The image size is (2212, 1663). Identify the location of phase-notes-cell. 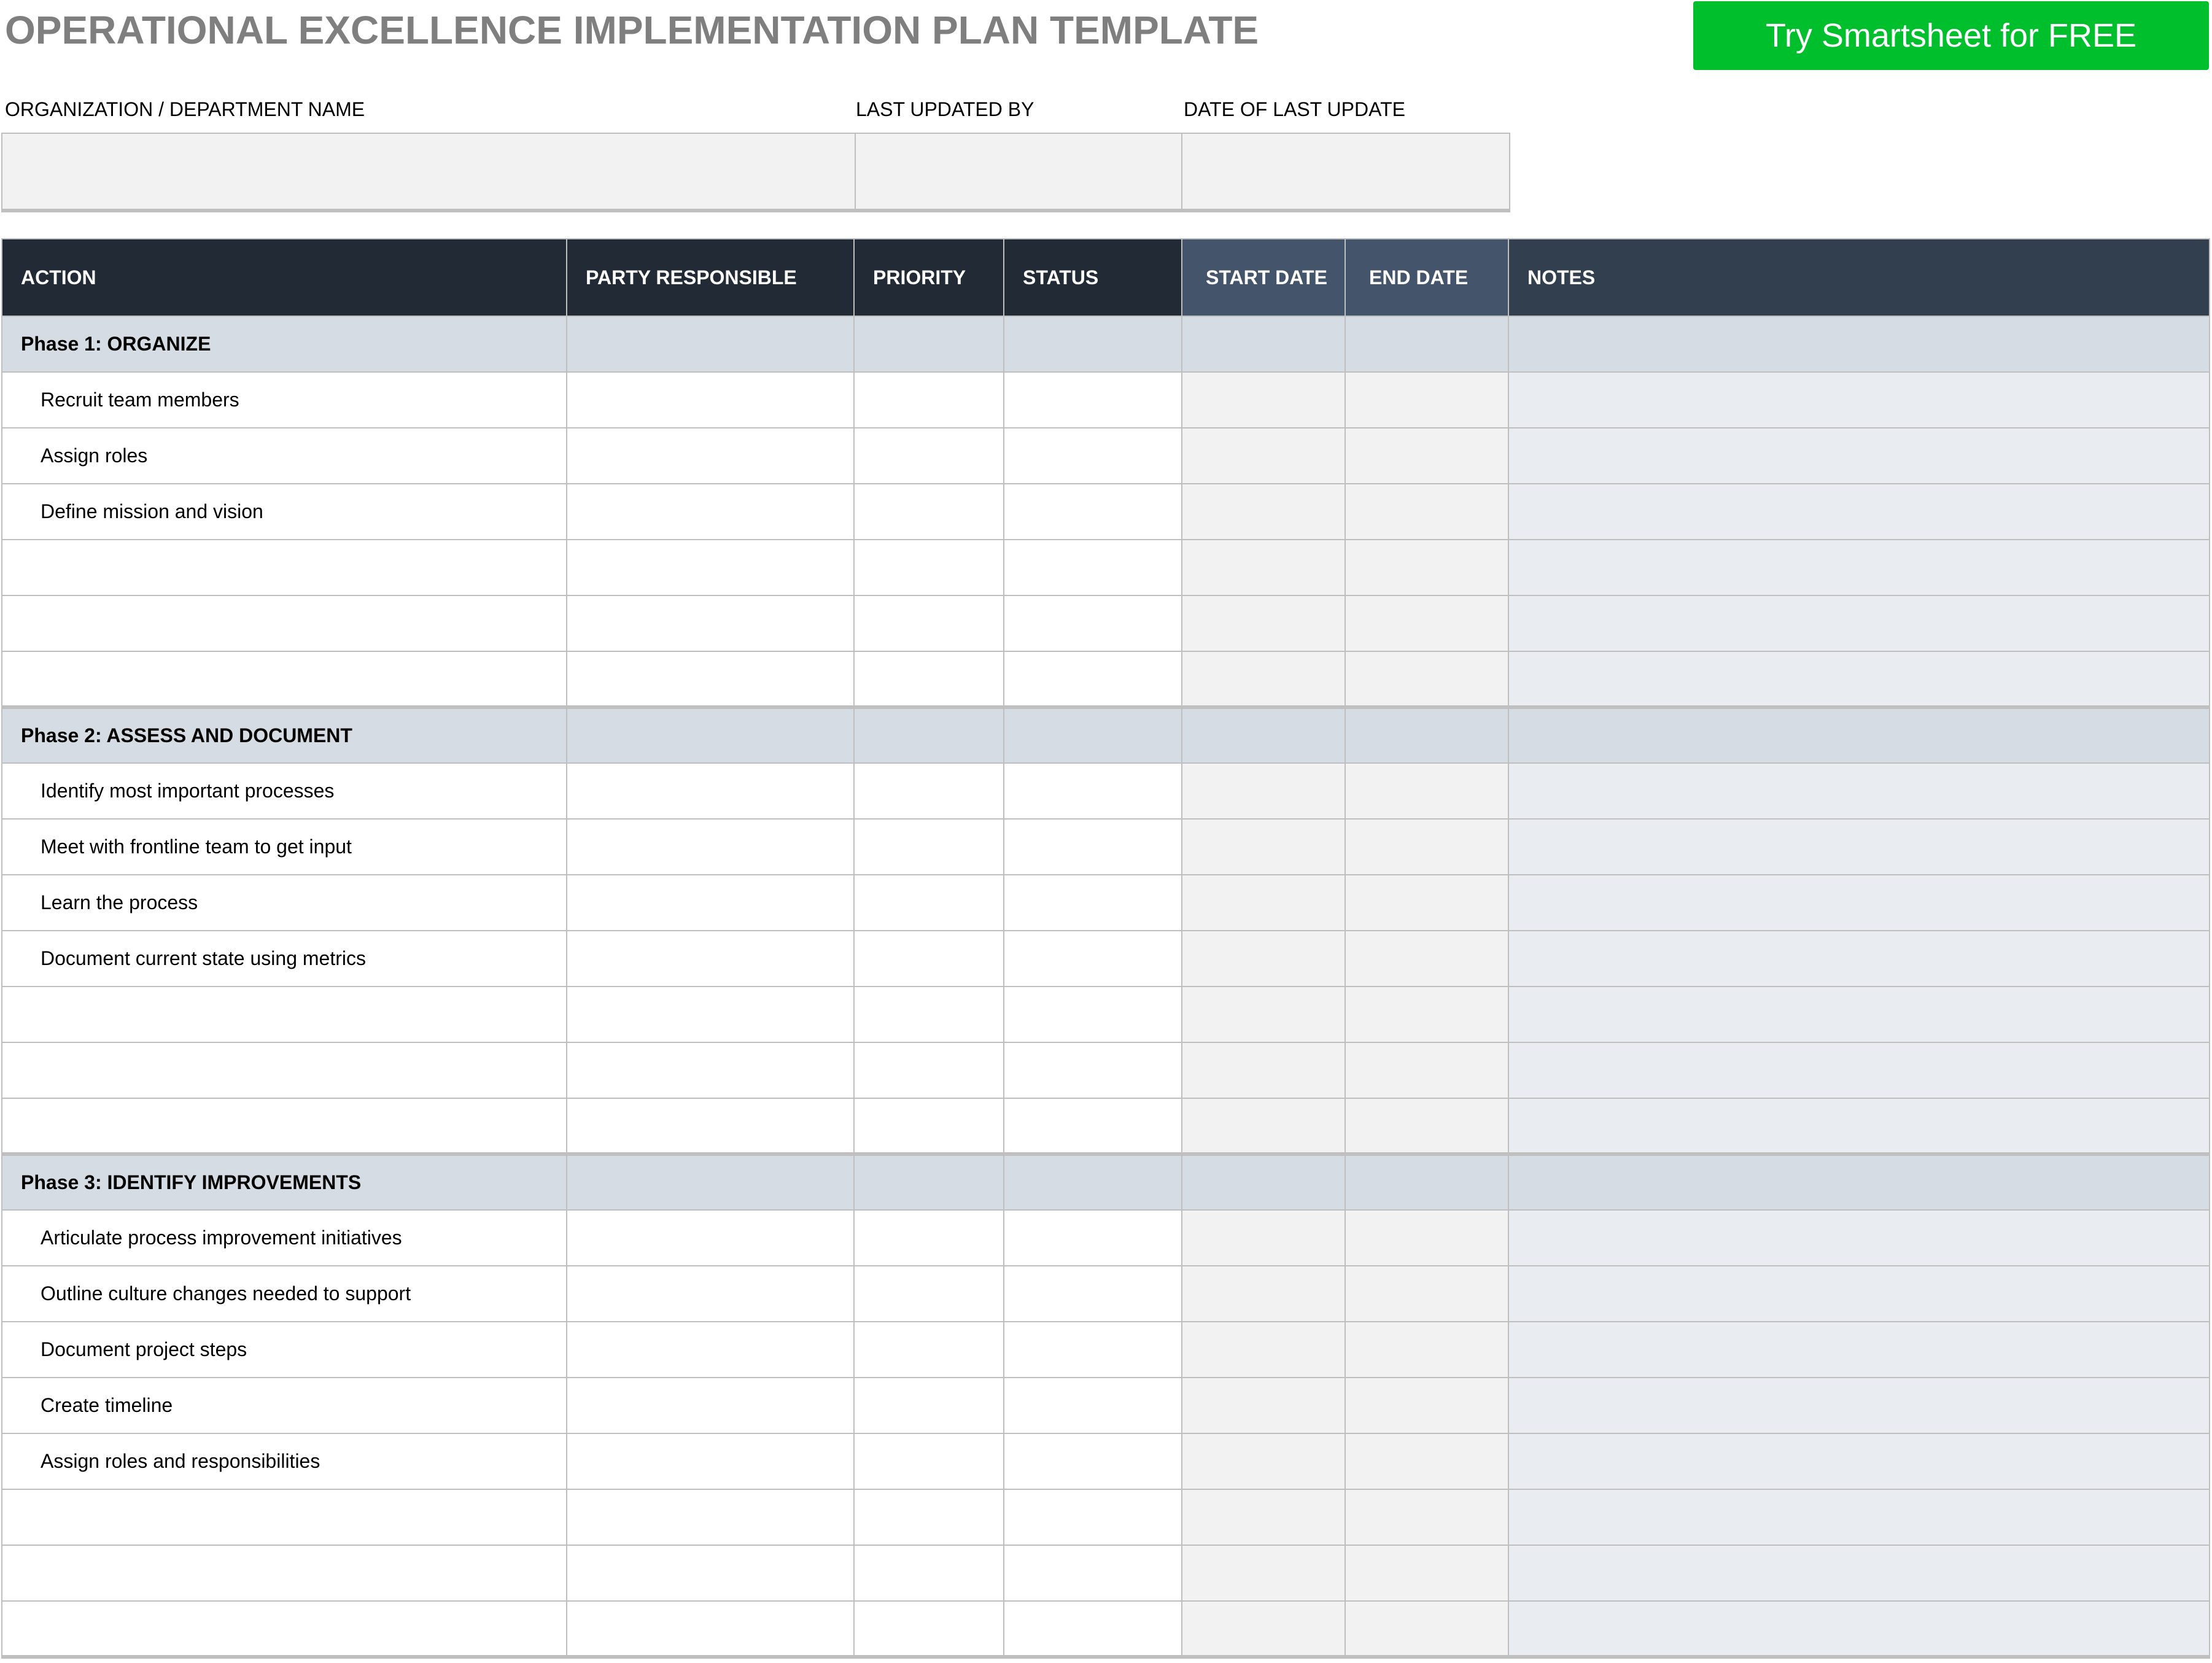
(1859, 1181).